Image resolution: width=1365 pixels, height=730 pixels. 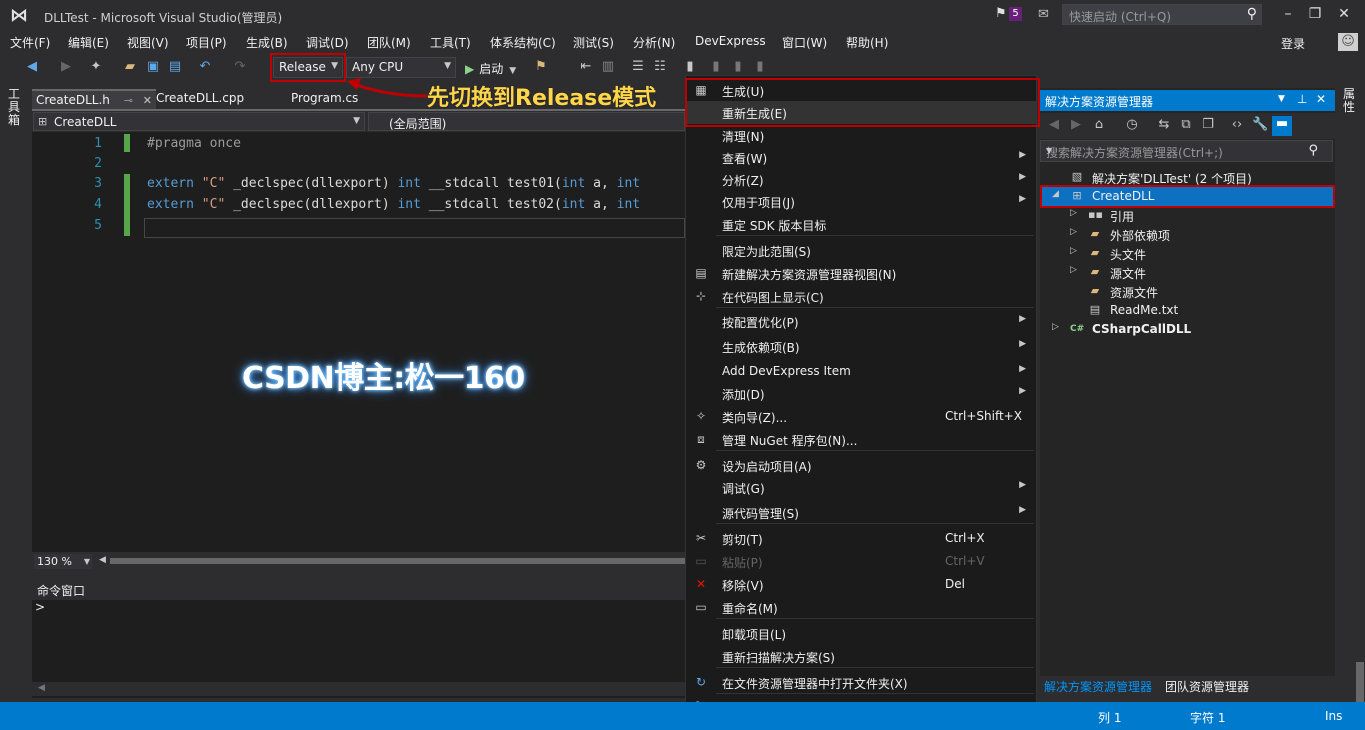 What do you see at coordinates (1095, 309) in the screenshot?
I see `text-file-icon: ▤` at bounding box center [1095, 309].